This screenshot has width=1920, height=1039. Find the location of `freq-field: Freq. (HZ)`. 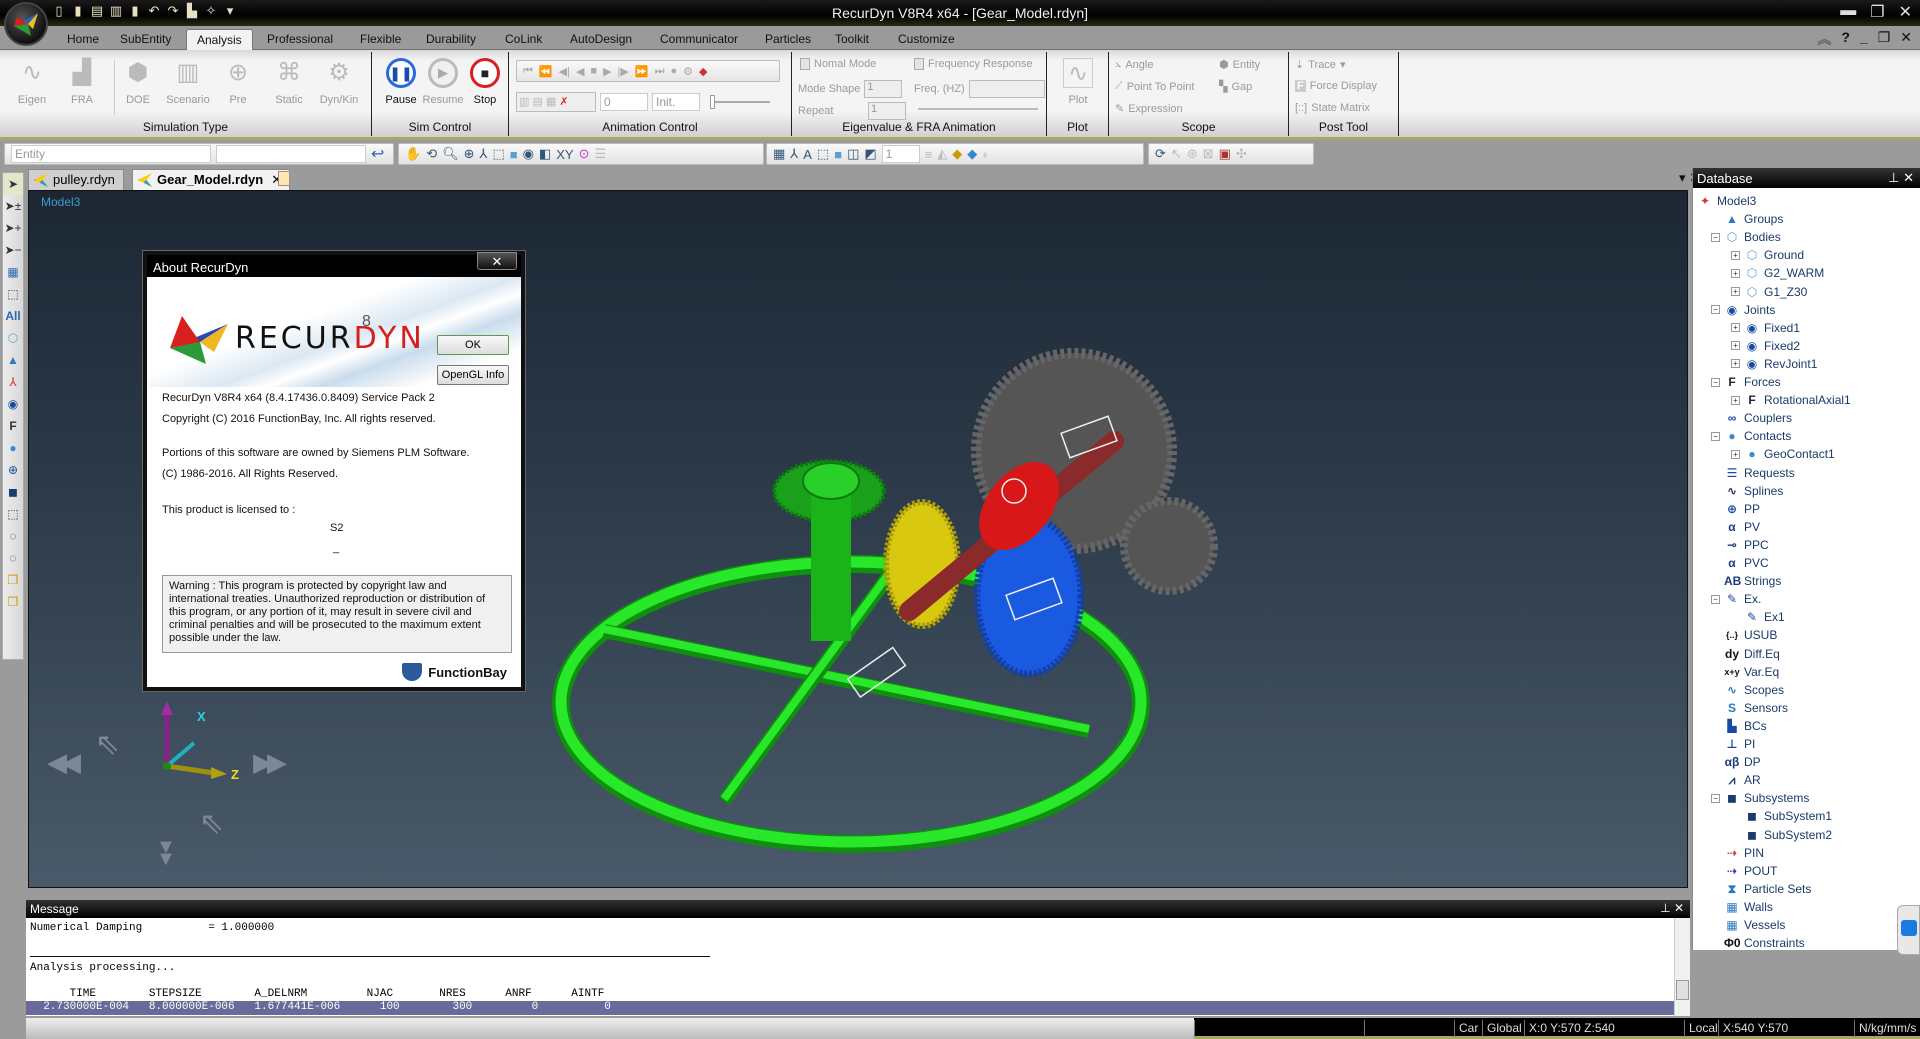

freq-field: Freq. (HZ) is located at coordinates (979, 89).